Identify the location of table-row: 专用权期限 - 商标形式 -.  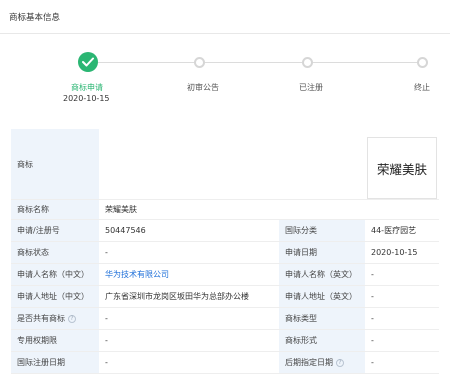
(225, 341).